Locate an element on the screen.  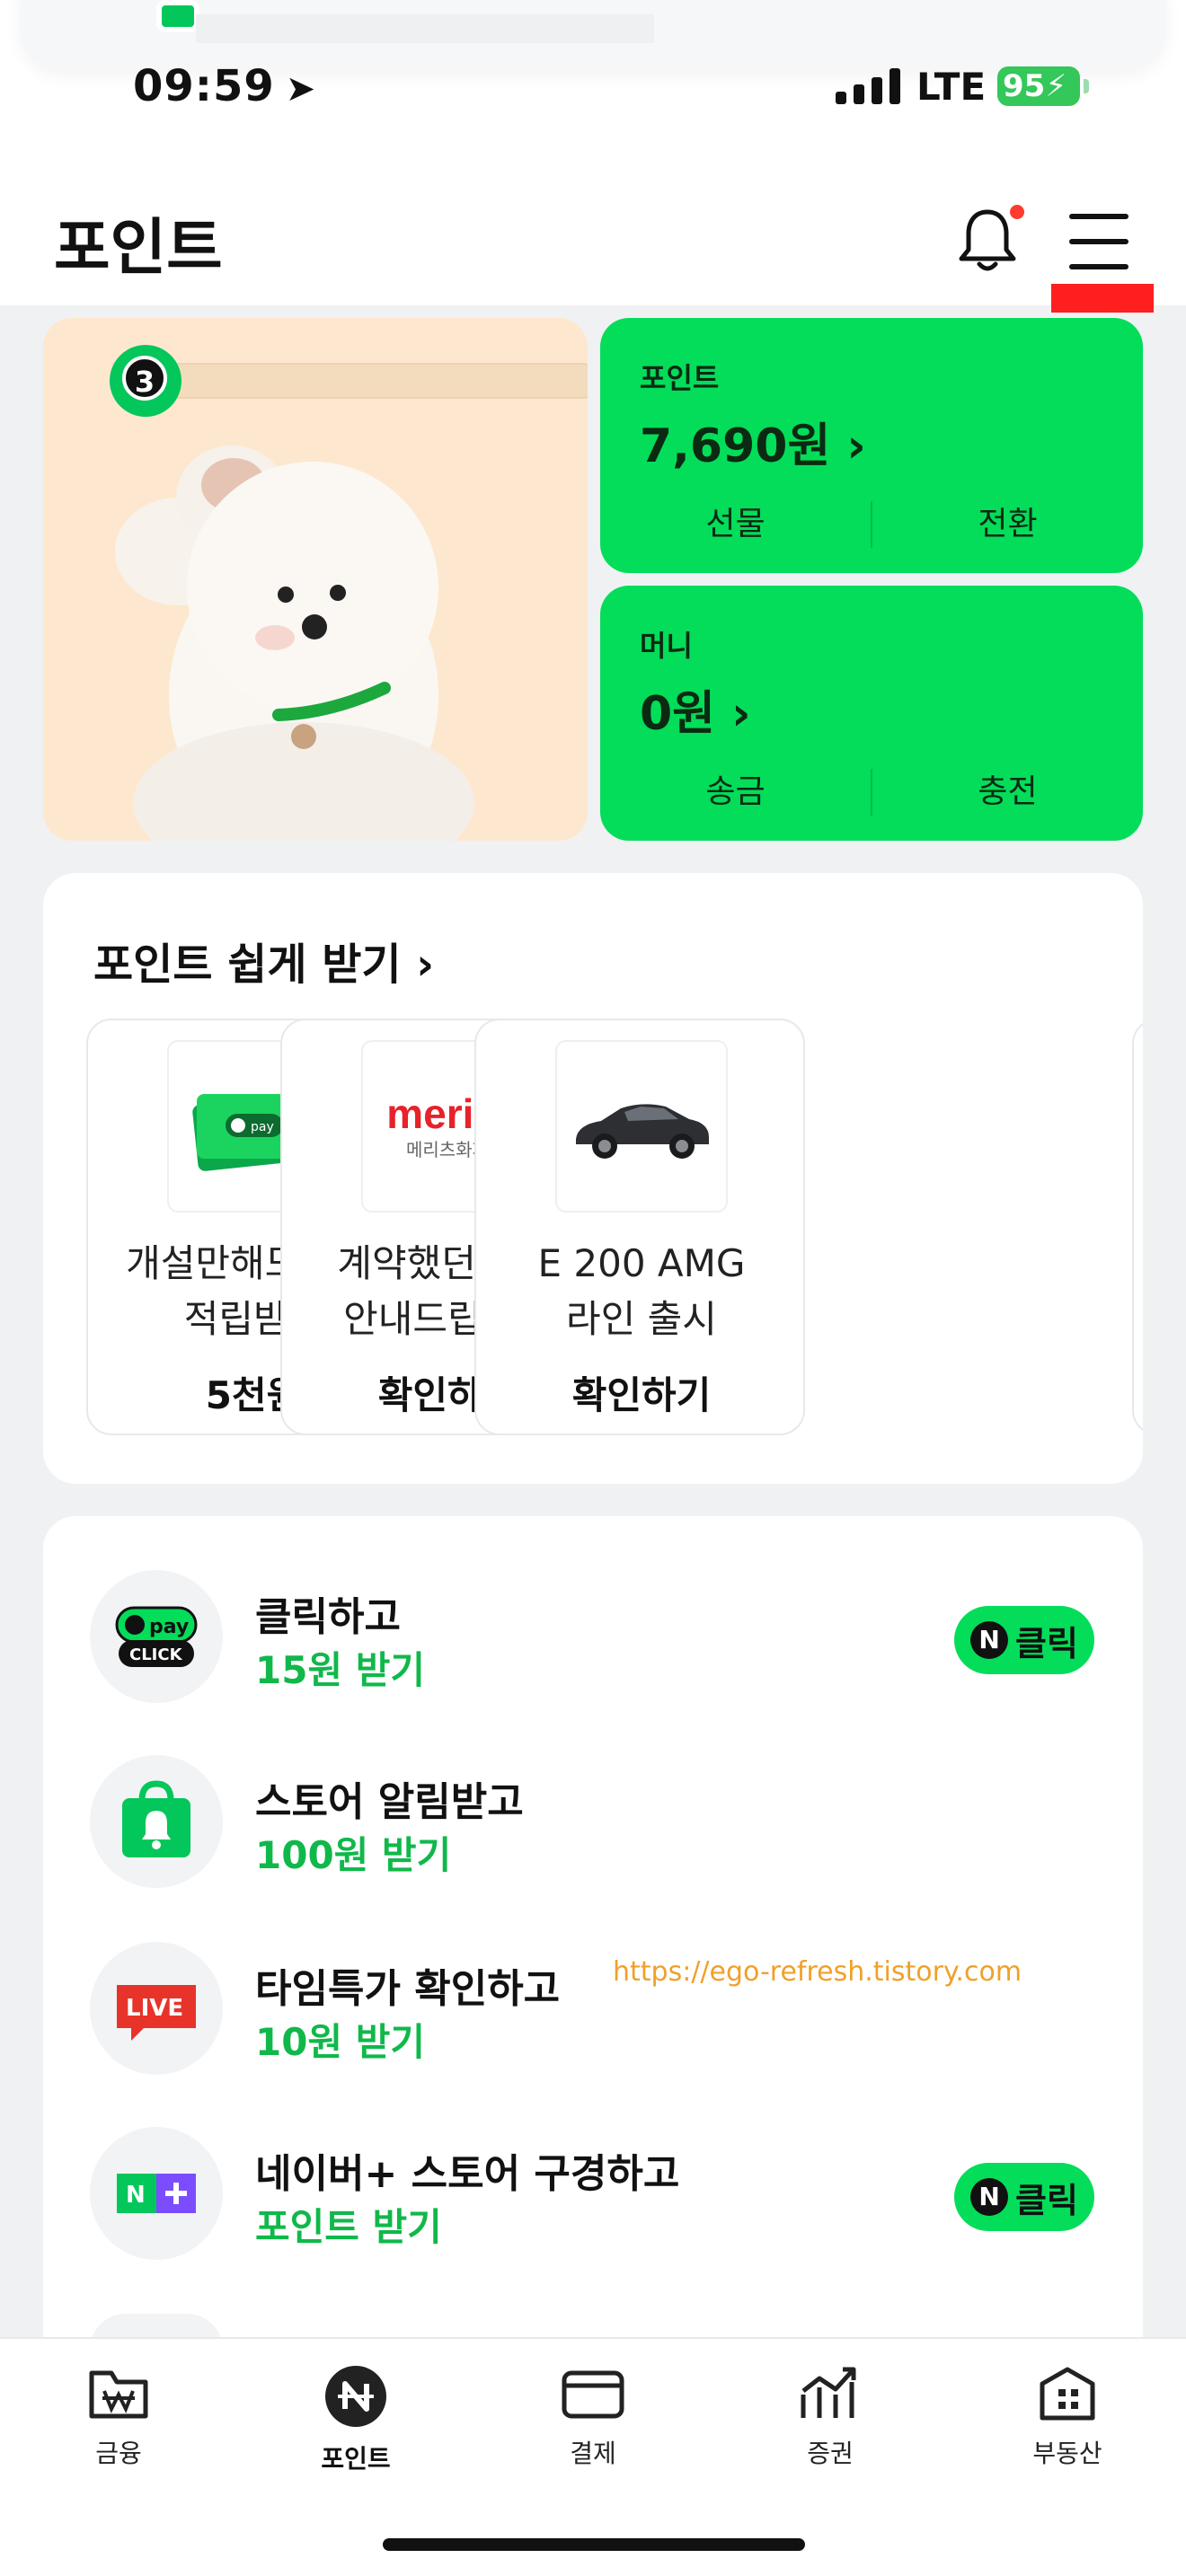
npay-click-icon: pay CLICK is located at coordinates (156, 1636).